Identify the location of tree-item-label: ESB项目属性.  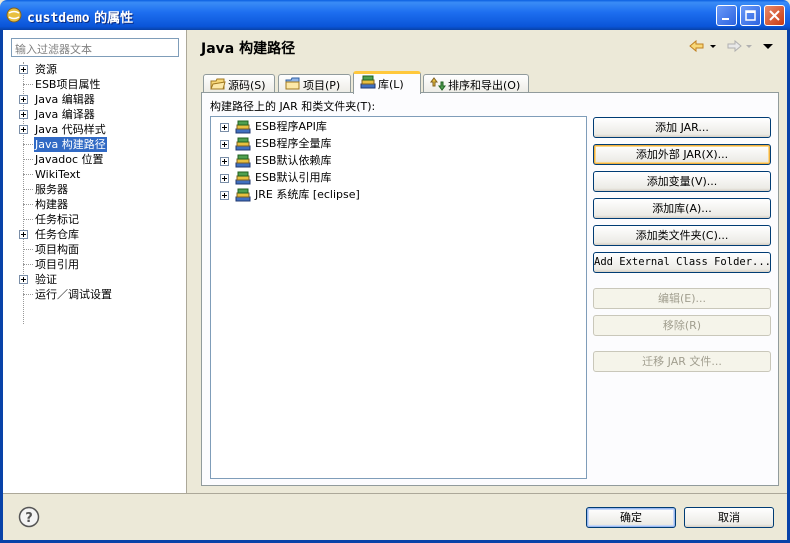
(68, 84).